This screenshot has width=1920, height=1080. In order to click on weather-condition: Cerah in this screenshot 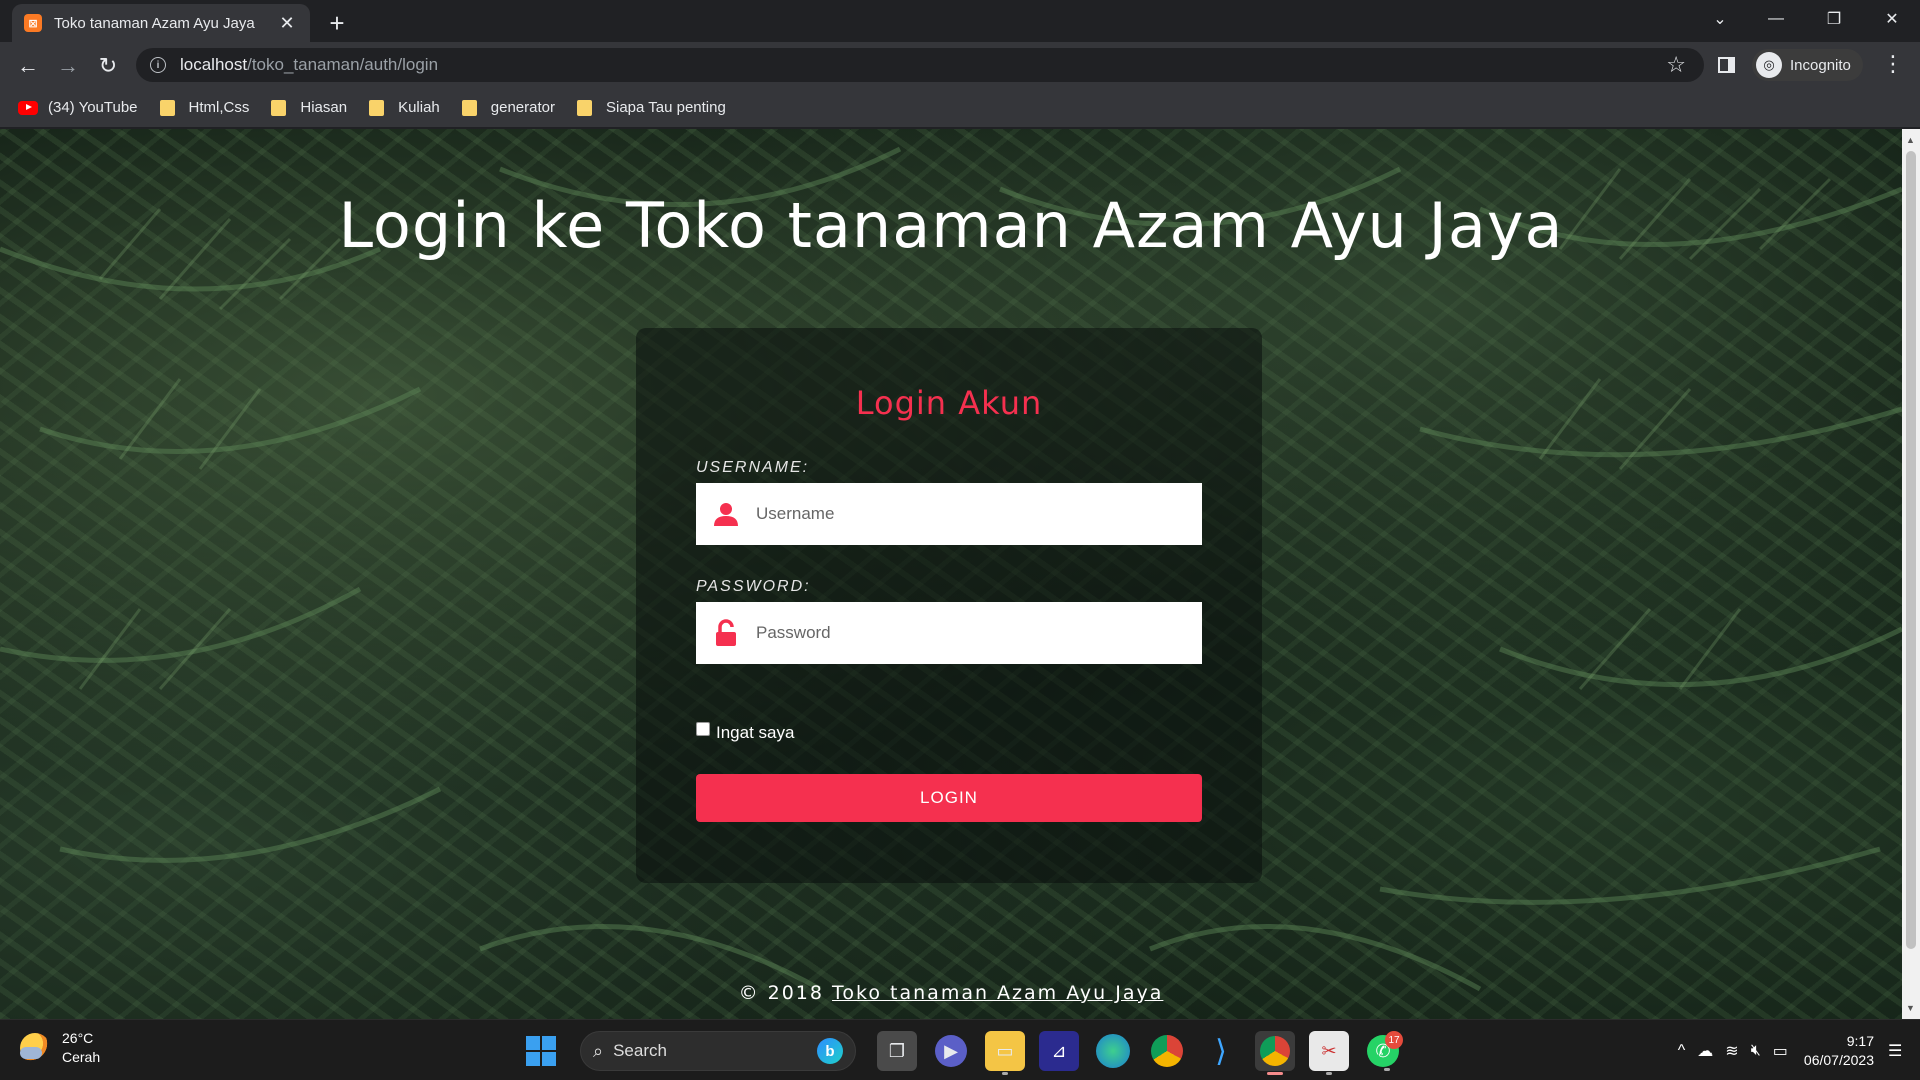, I will do `click(81, 1057)`.